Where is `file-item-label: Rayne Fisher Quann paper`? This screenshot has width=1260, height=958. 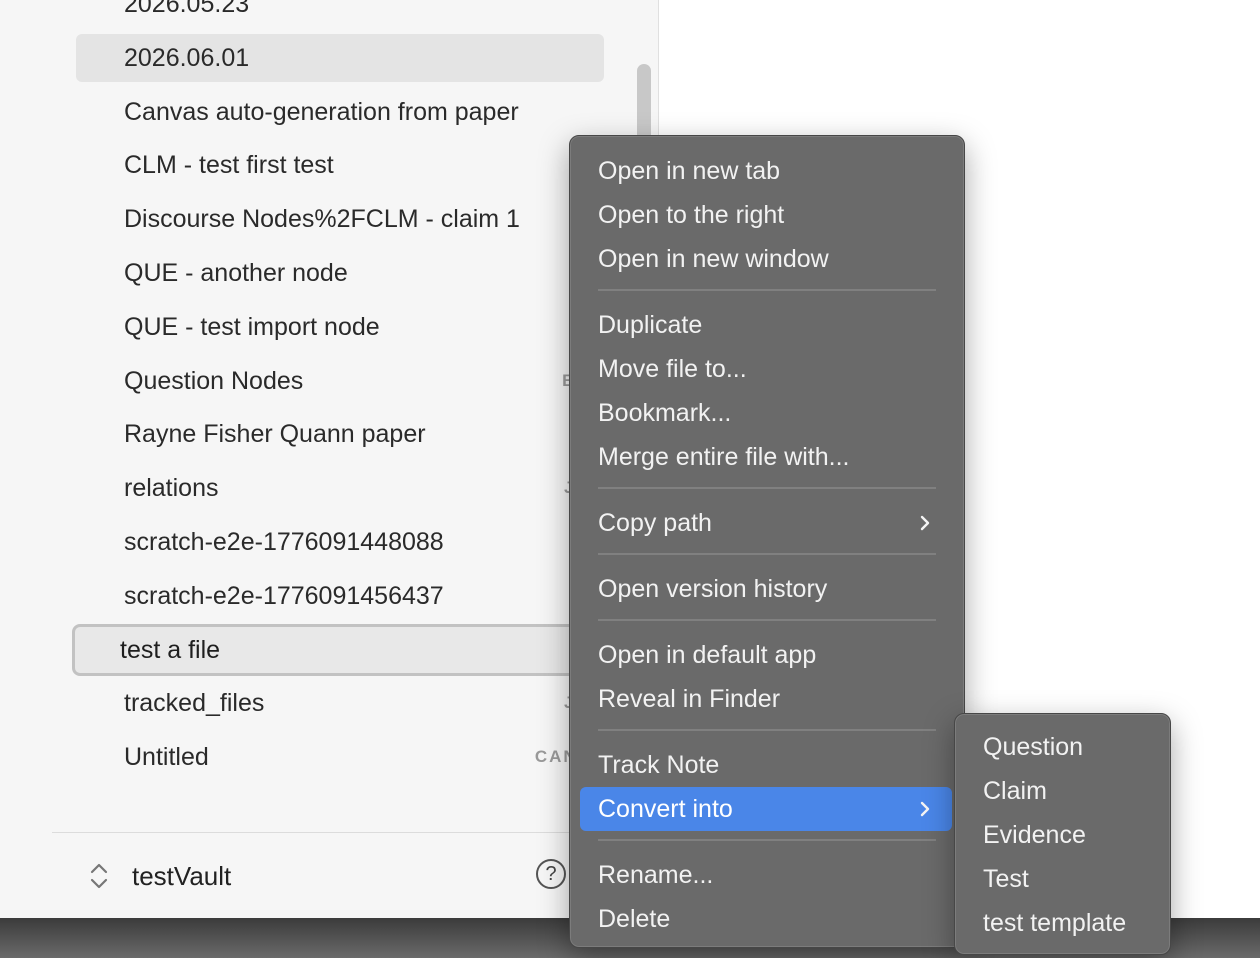
file-item-label: Rayne Fisher Quann paper is located at coordinates (275, 434).